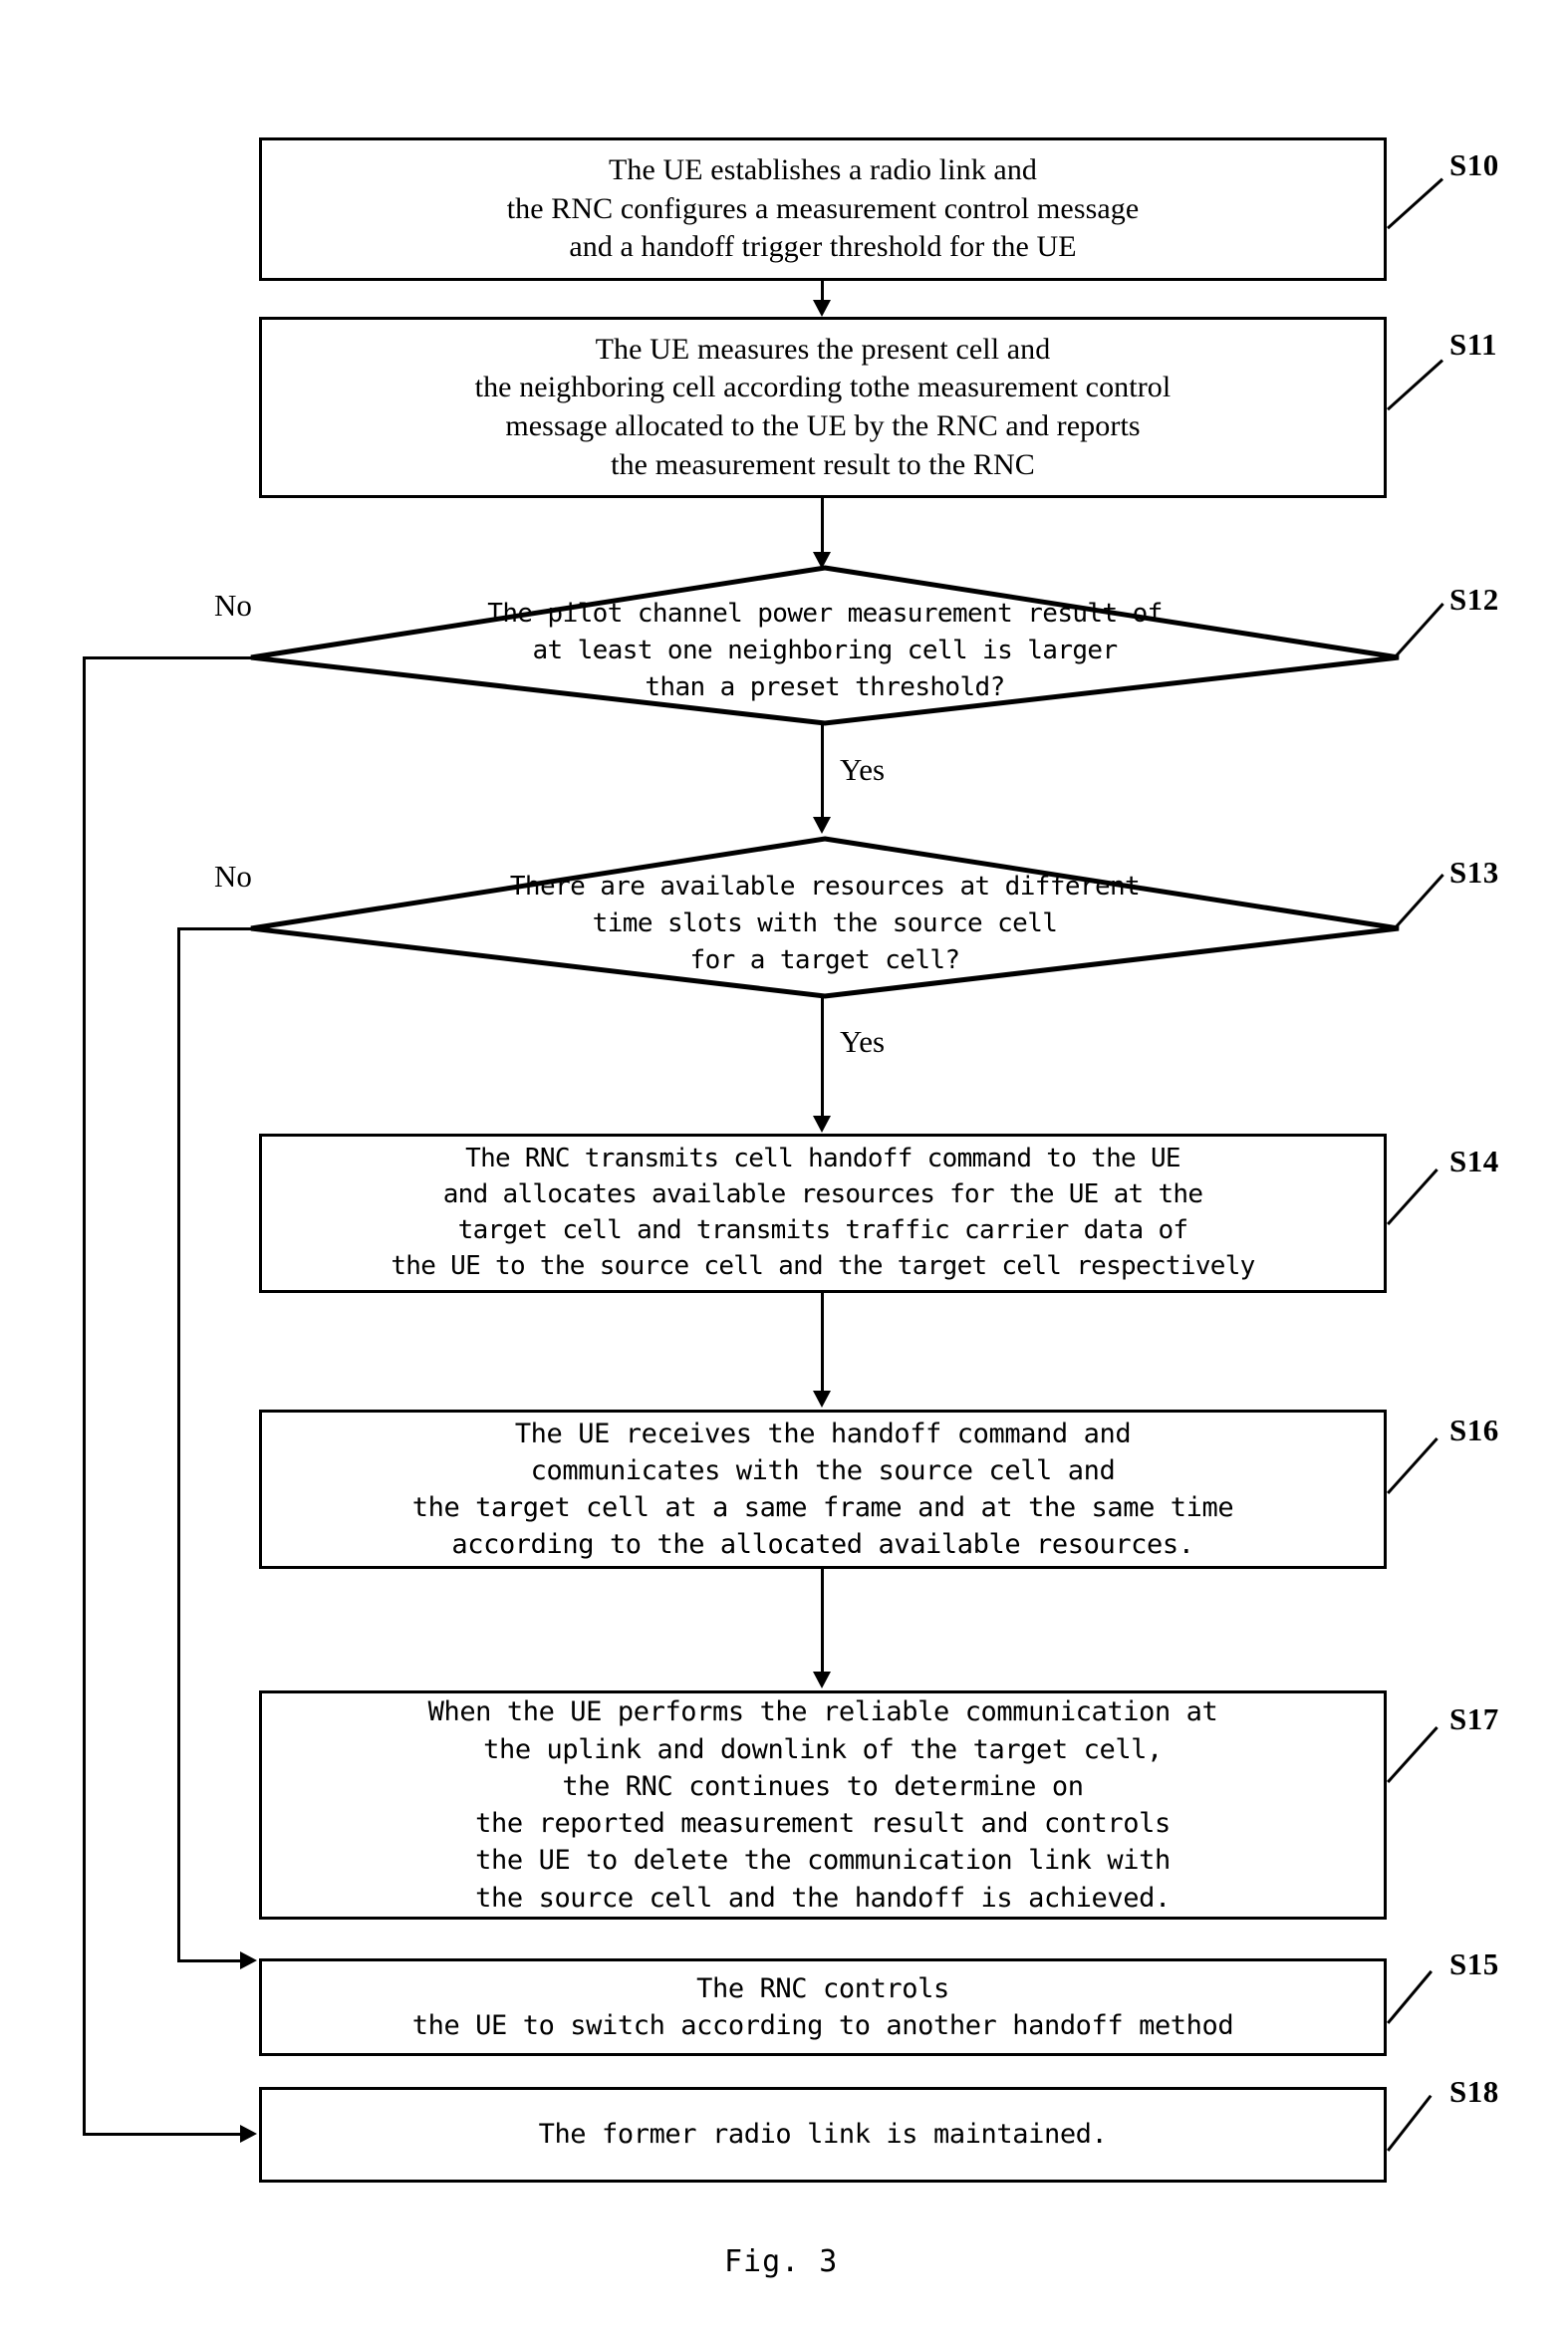 This screenshot has width=1568, height=2330. I want to click on s18-line-1: The former radio link is maintained., so click(823, 2135).